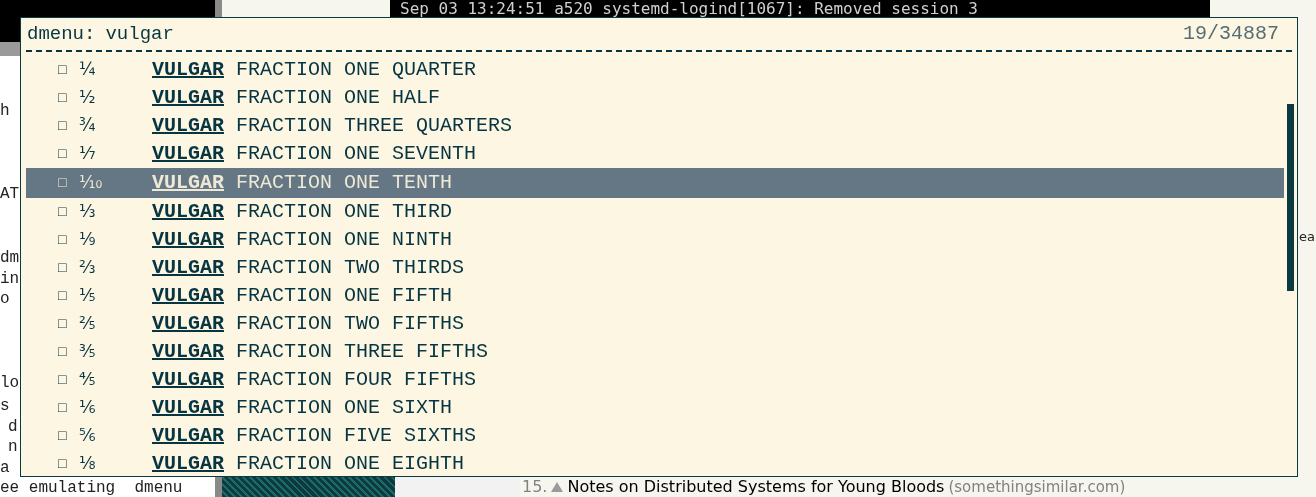 The height and width of the screenshot is (497, 1316). What do you see at coordinates (88, 296) in the screenshot?
I see `fraction-glyph: ⅕` at bounding box center [88, 296].